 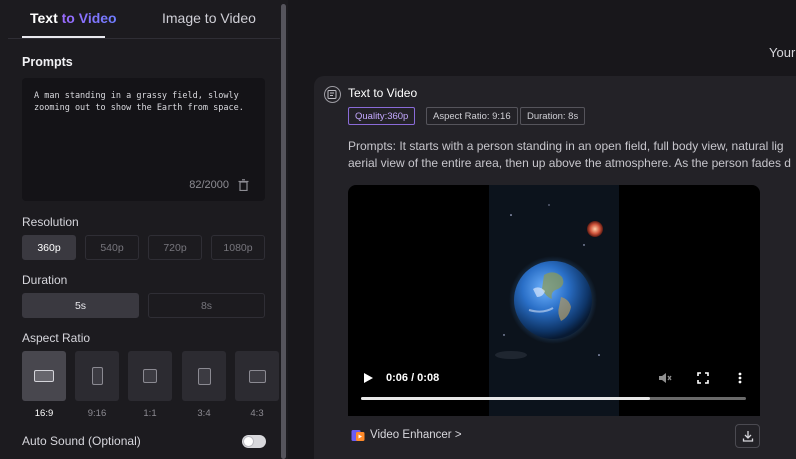 I want to click on aspect-label-4-3: 4:3, so click(x=257, y=413).